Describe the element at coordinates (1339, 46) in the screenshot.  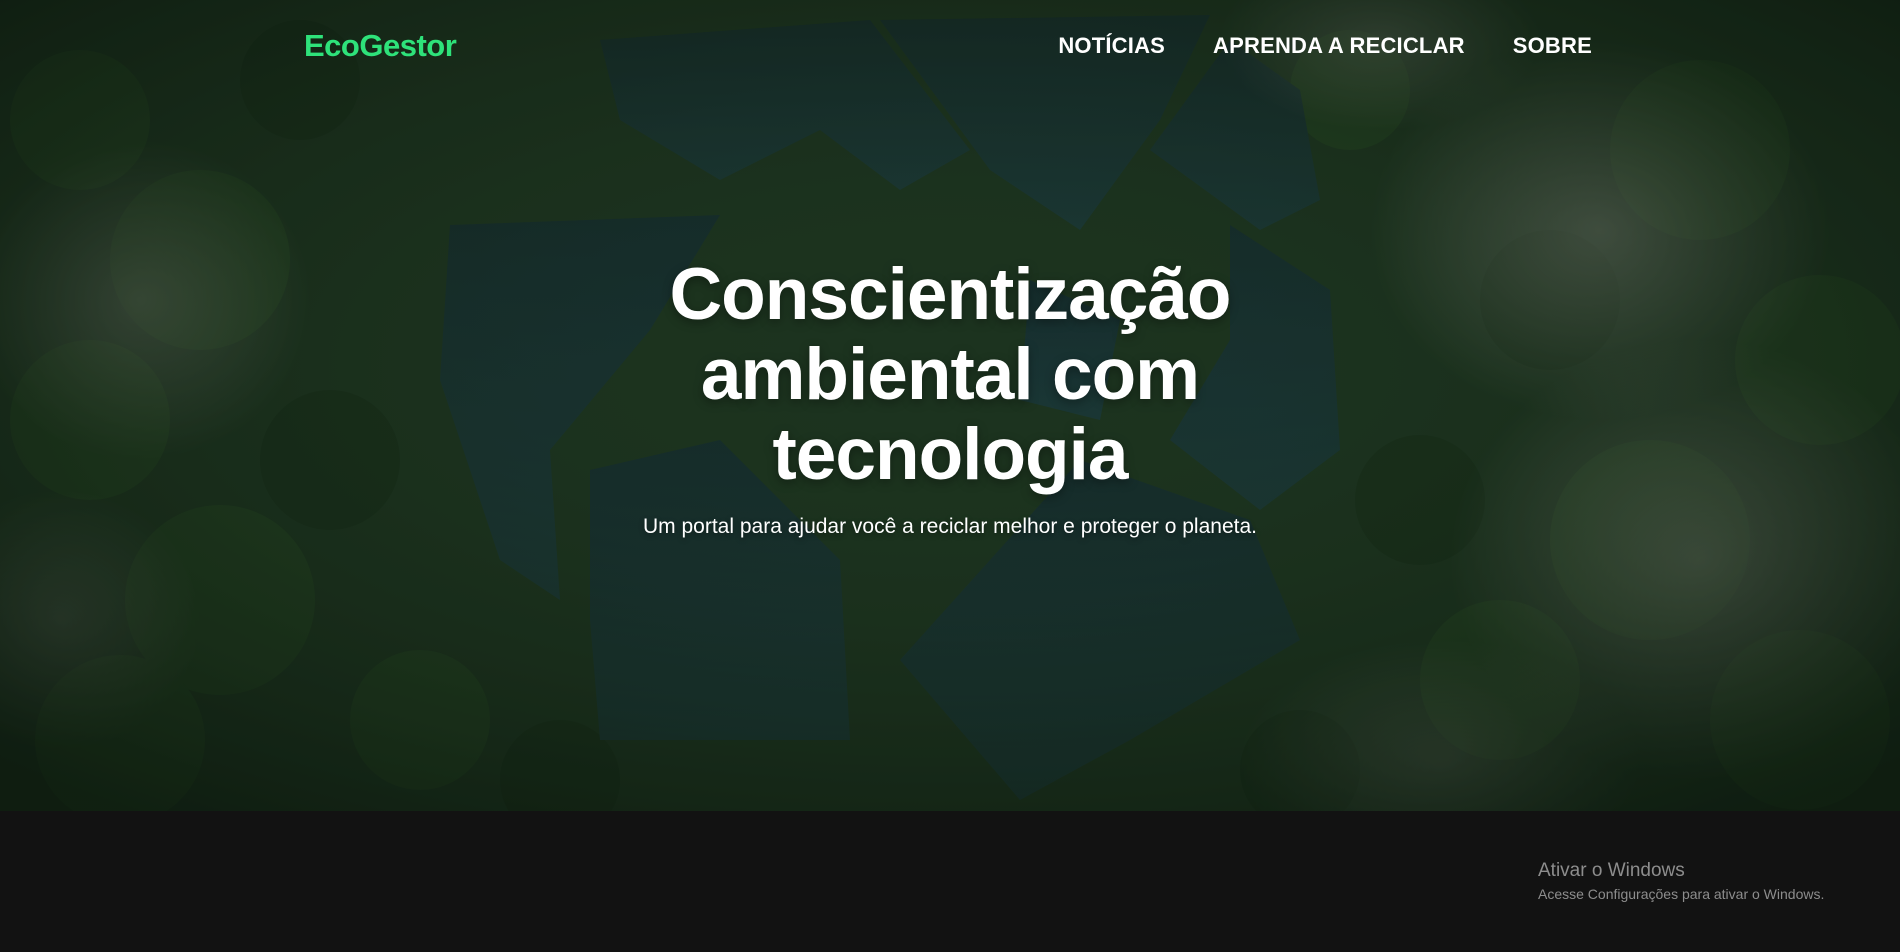
I see `nav-link-aprenda-a-reciclar: APRENDA A RECICLAR` at that location.